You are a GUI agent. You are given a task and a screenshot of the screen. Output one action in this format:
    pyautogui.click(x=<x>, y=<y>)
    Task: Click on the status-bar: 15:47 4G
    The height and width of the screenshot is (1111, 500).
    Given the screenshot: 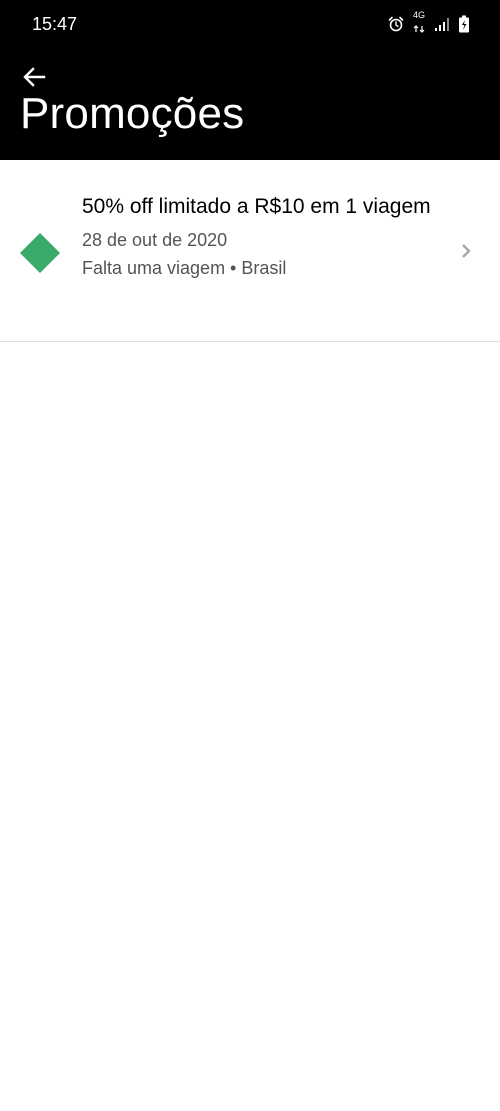 What is the action you would take?
    pyautogui.click(x=250, y=25)
    